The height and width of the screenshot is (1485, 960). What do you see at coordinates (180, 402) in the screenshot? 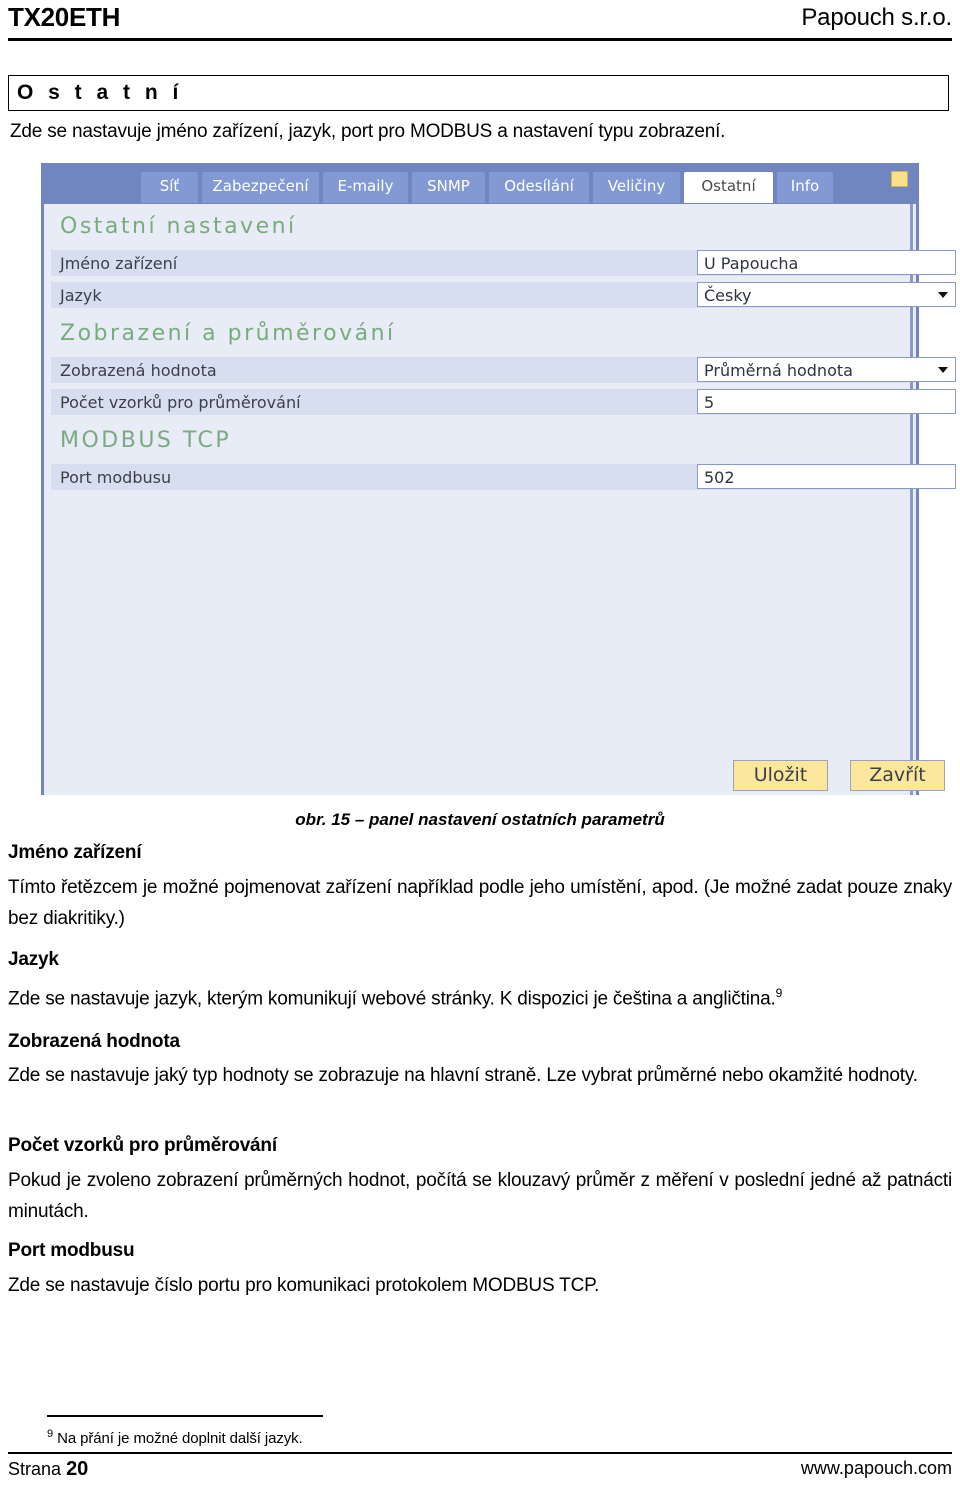
I see `label-pocet-vzorku: Počet vzorků pro průměrování` at bounding box center [180, 402].